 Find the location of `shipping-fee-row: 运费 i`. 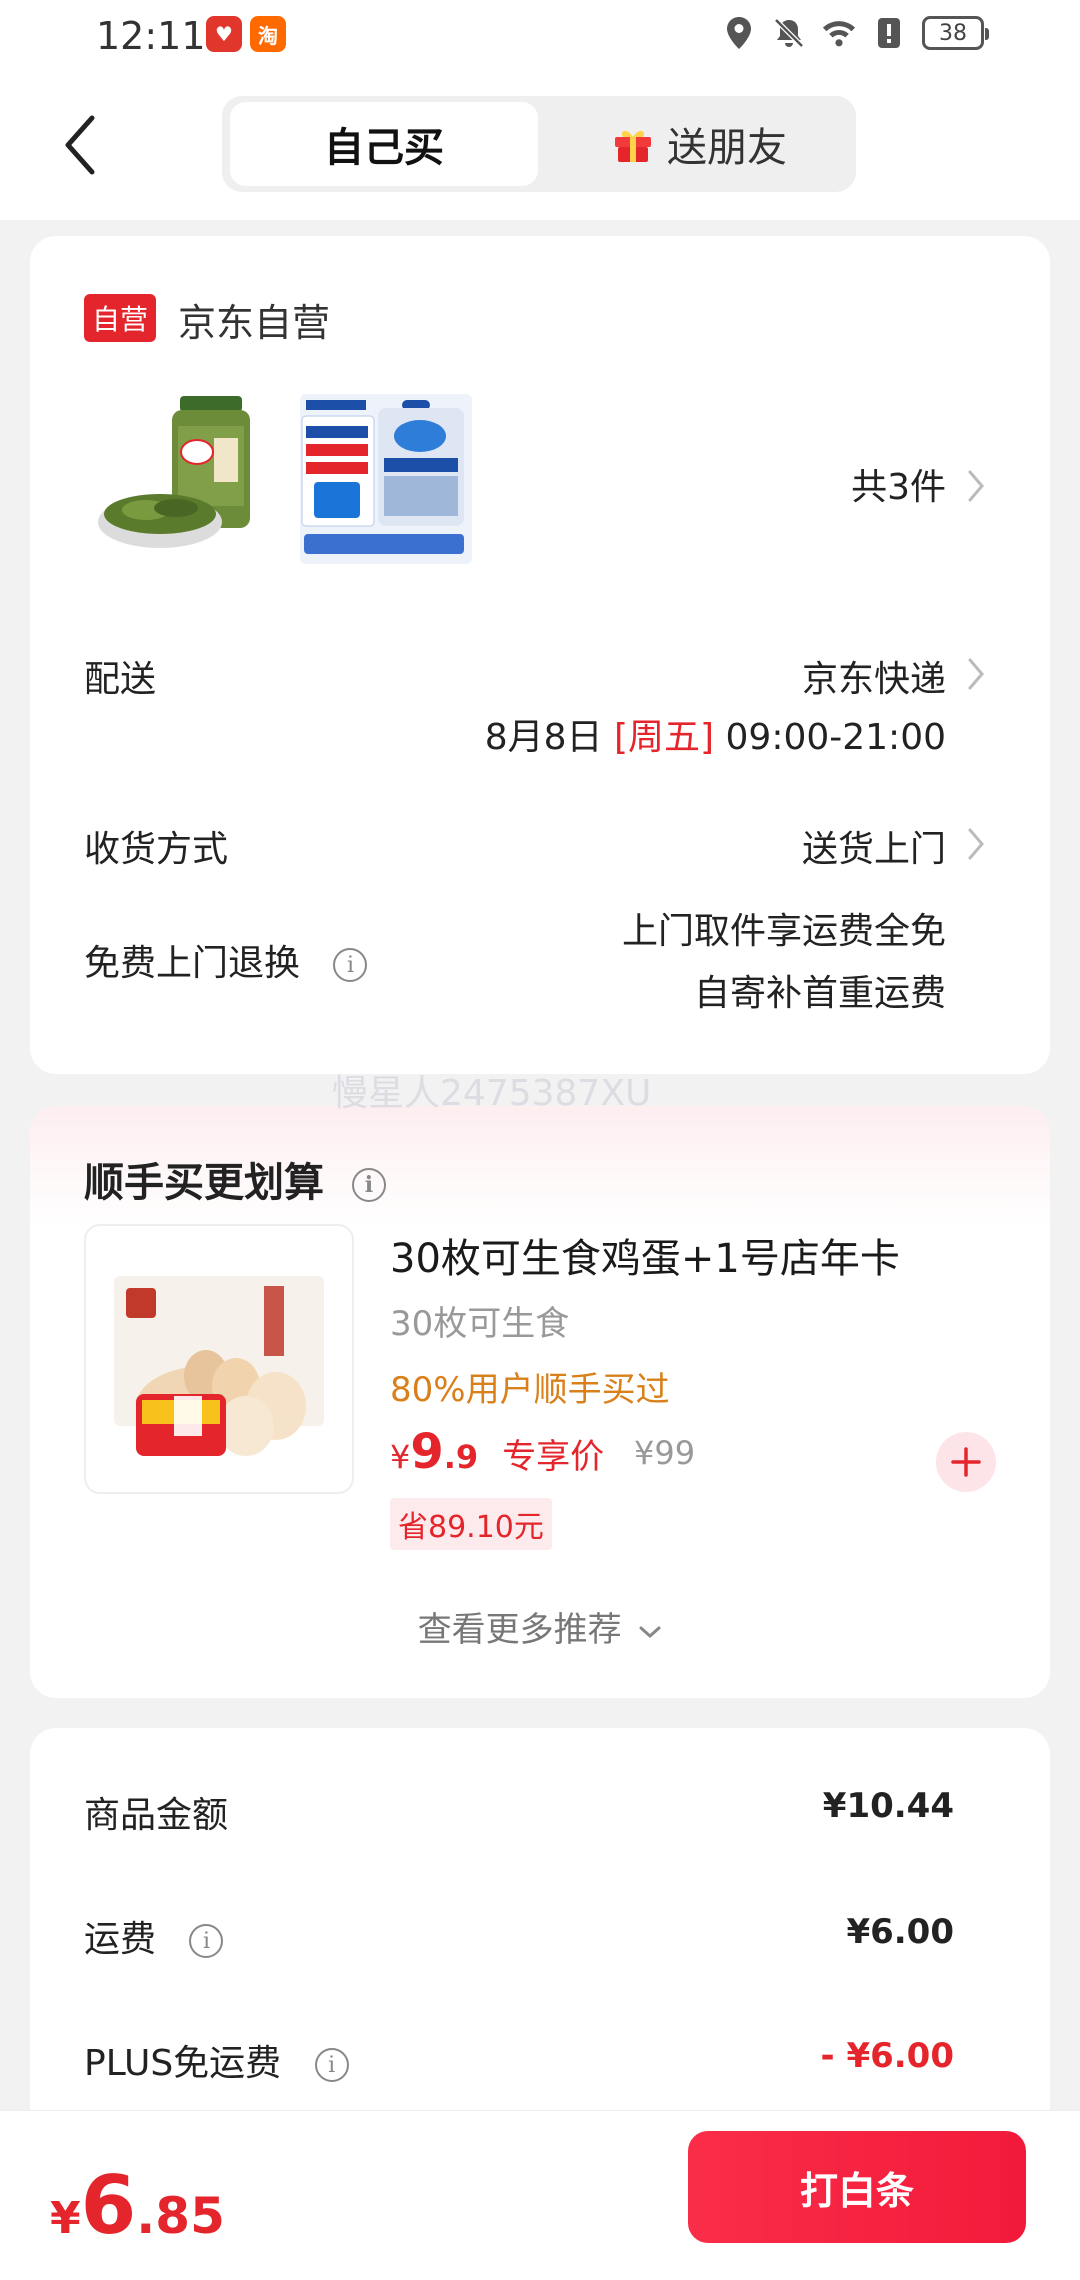

shipping-fee-row: 运费 i is located at coordinates (154, 1936).